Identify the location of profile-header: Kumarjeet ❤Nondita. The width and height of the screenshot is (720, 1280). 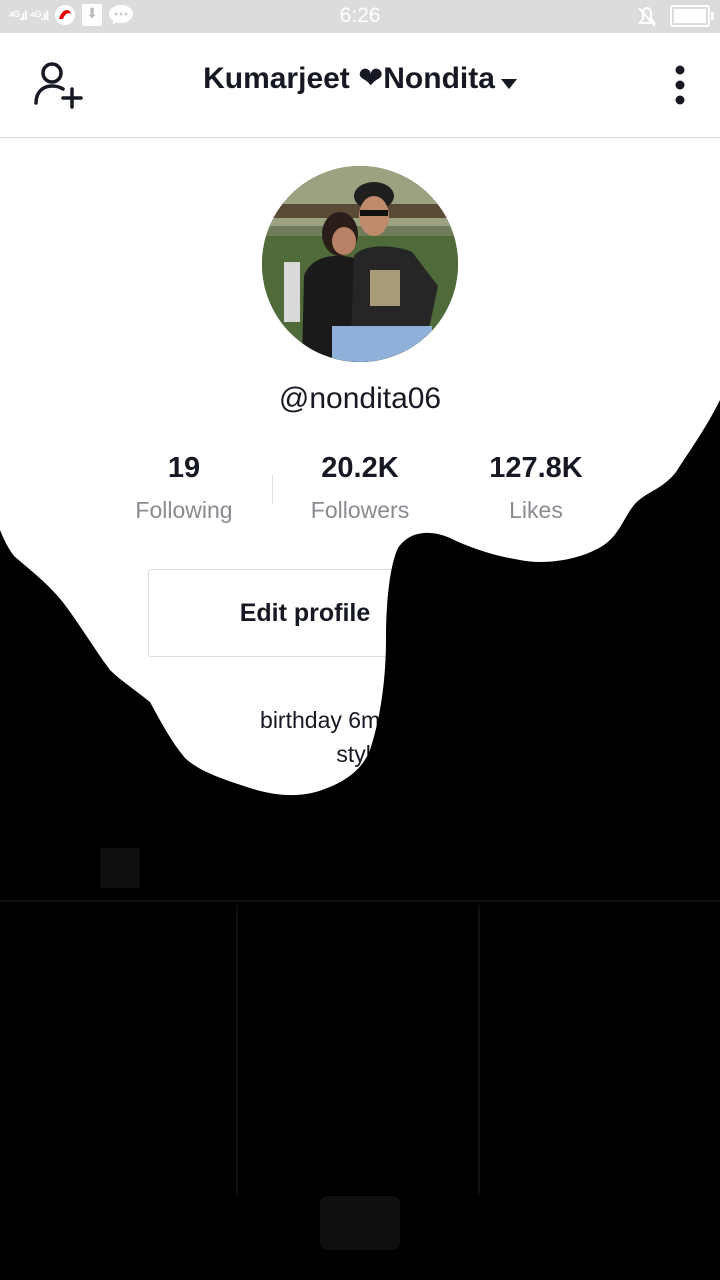
(360, 85).